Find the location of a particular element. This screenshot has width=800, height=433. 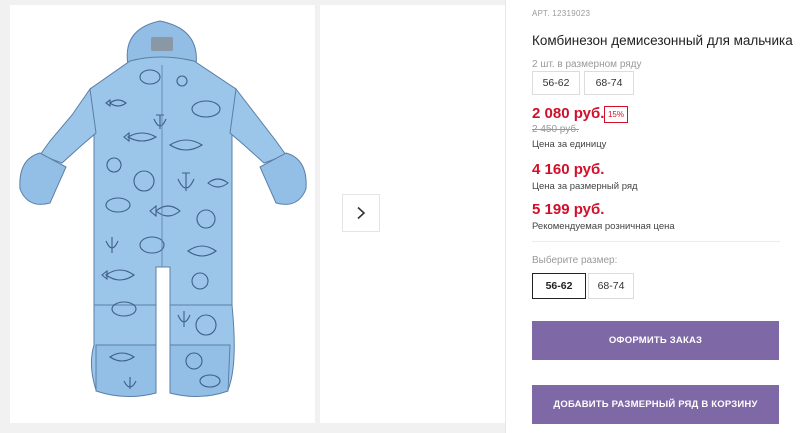

product-sku: АРТ. 12319023 is located at coordinates (561, 13).